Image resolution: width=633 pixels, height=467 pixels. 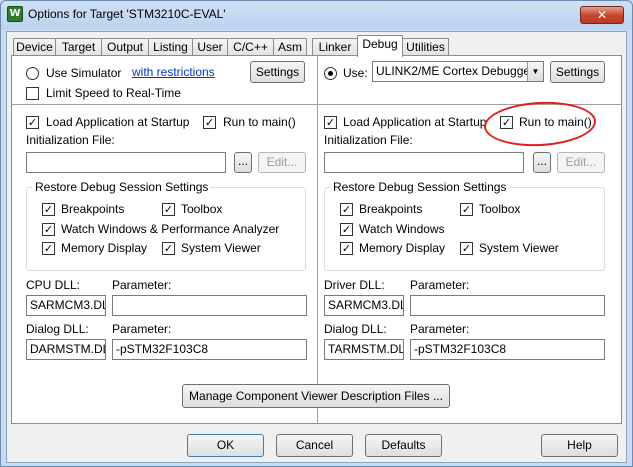 I want to click on right-memory-display-label: Memory Display, so click(x=402, y=248).